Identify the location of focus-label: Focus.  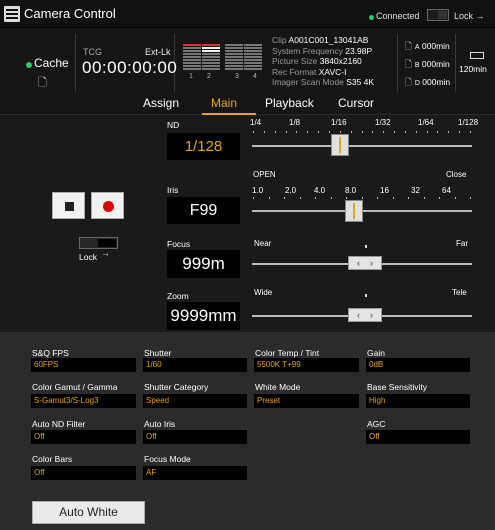
(179, 244).